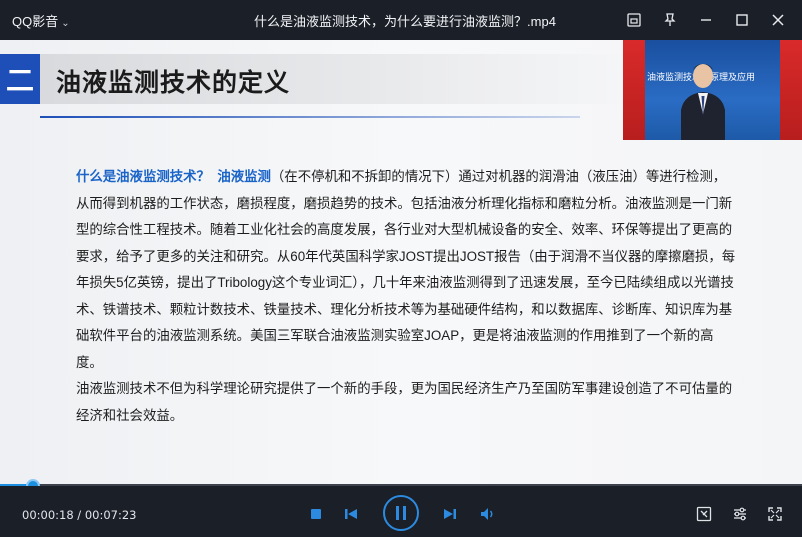  Describe the element at coordinates (20, 79) in the screenshot. I see `section-number: 二` at that location.